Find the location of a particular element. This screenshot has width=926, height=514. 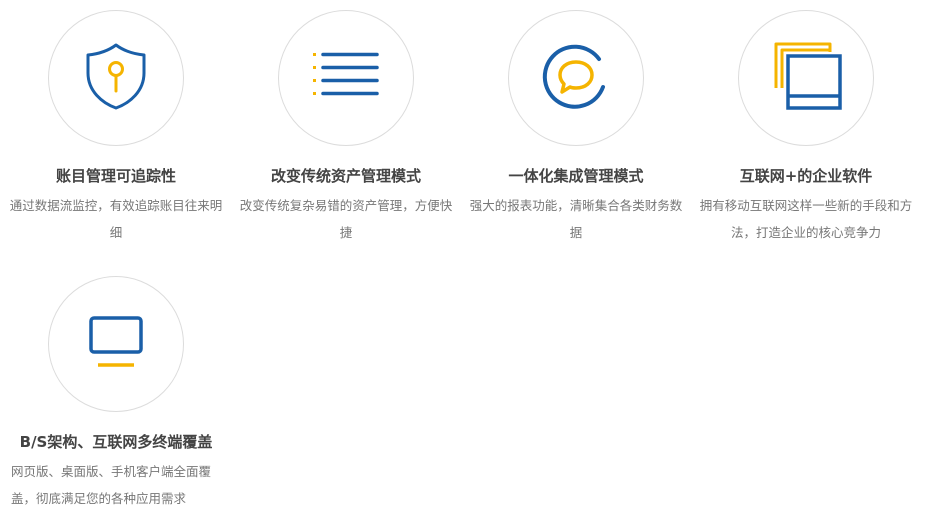

feature-card-internet-software: 互联网+的企业软件 拥有移动互联网这样一些新的手段和方法，打造企业的核心竞争力 is located at coordinates (806, 128).